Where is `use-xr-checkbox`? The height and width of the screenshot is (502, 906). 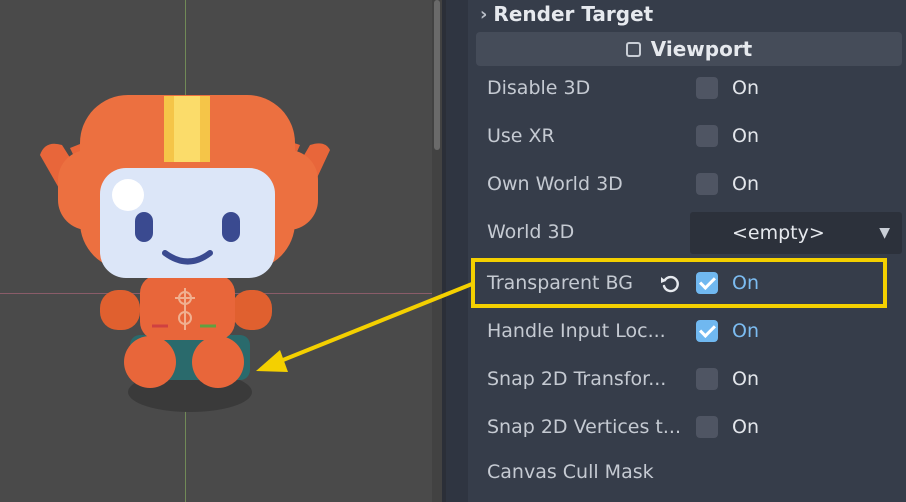 use-xr-checkbox is located at coordinates (707, 136).